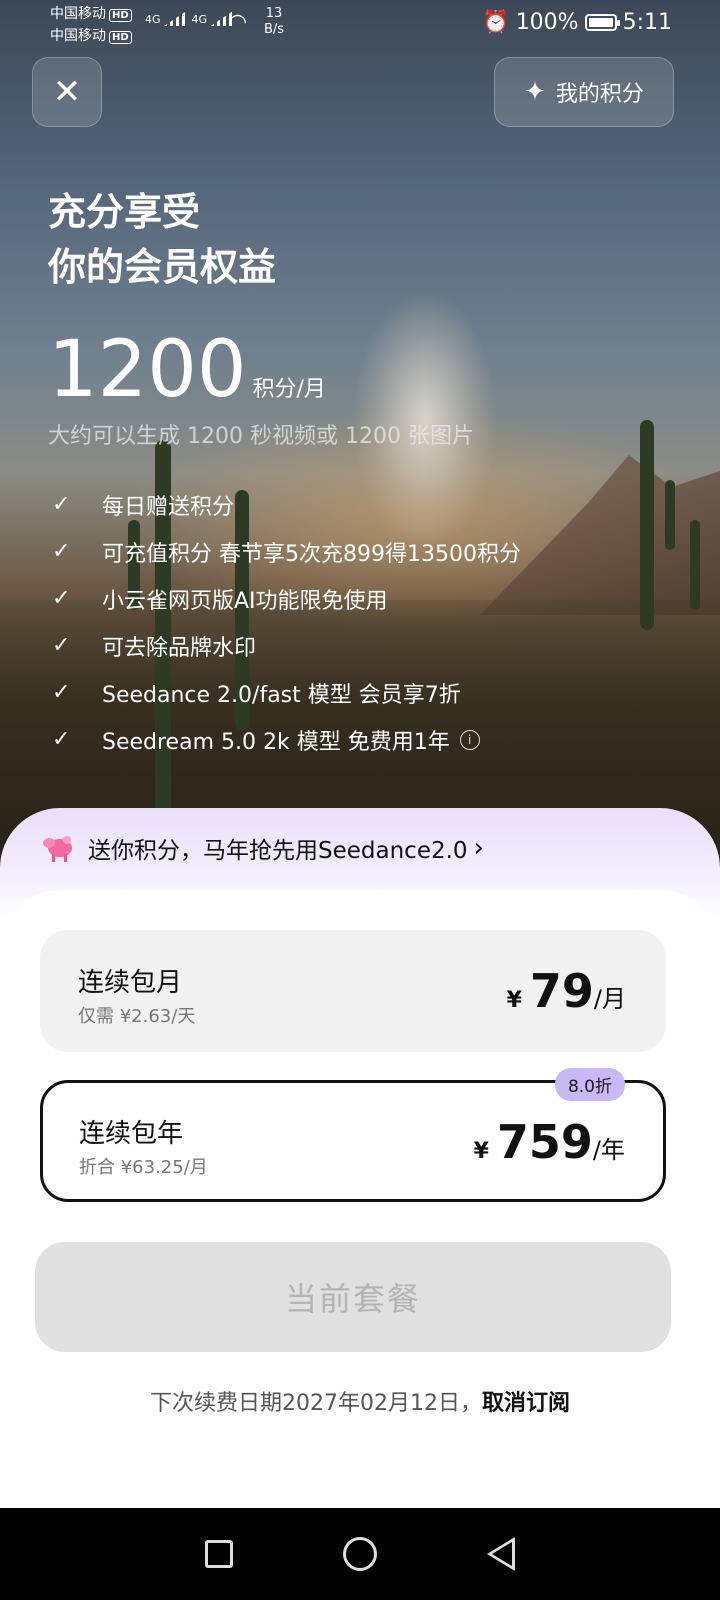 The image size is (720, 1600). What do you see at coordinates (589, 1084) in the screenshot?
I see `discount-badge: 8.0折` at bounding box center [589, 1084].